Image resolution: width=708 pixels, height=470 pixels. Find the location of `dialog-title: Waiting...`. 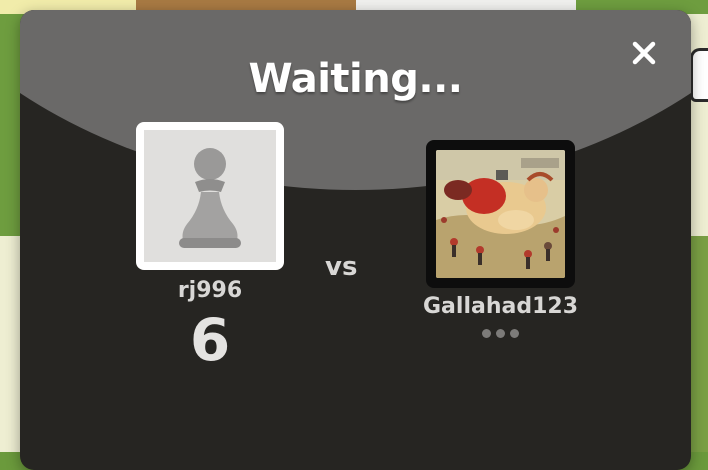

dialog-title: Waiting... is located at coordinates (355, 79).